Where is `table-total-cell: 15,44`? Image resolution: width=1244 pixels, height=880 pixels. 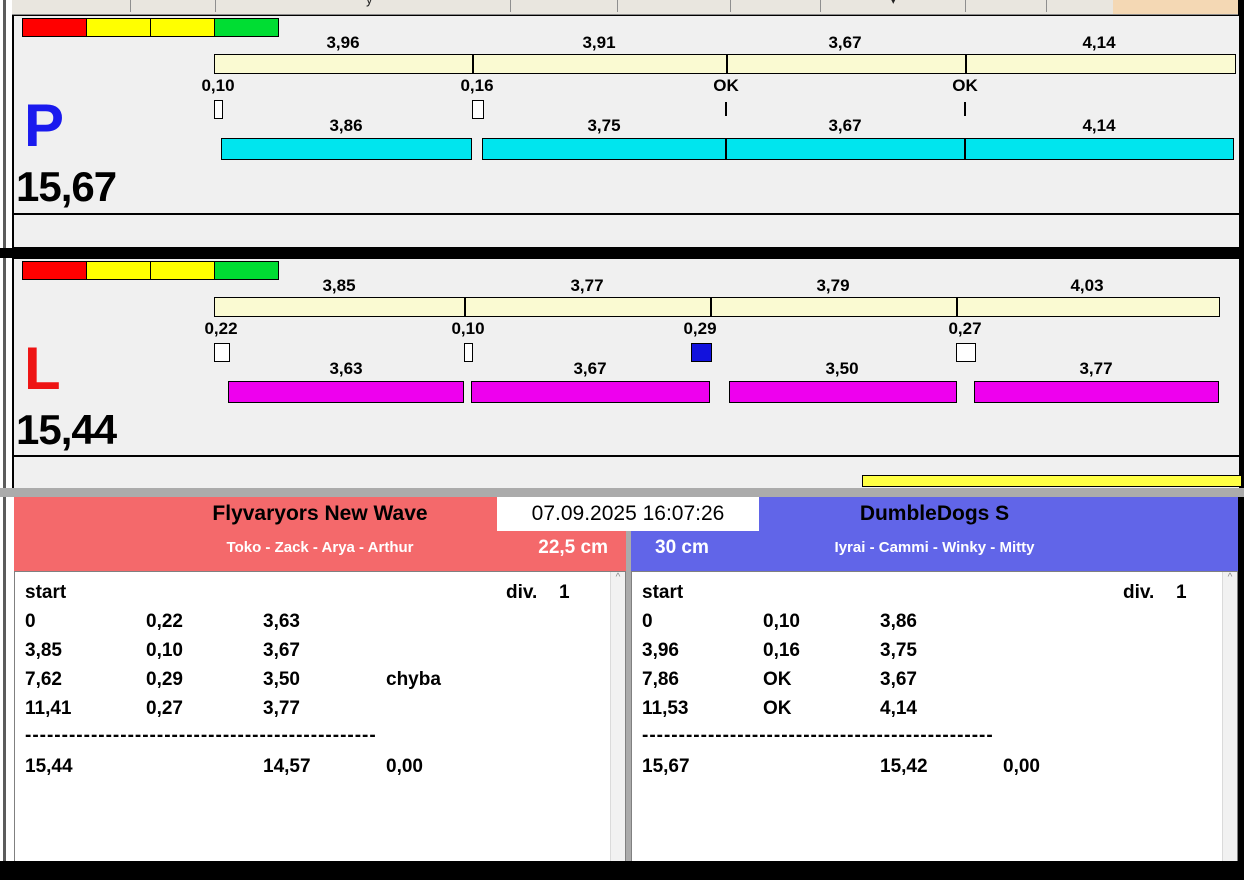 table-total-cell: 15,44 is located at coordinates (49, 766).